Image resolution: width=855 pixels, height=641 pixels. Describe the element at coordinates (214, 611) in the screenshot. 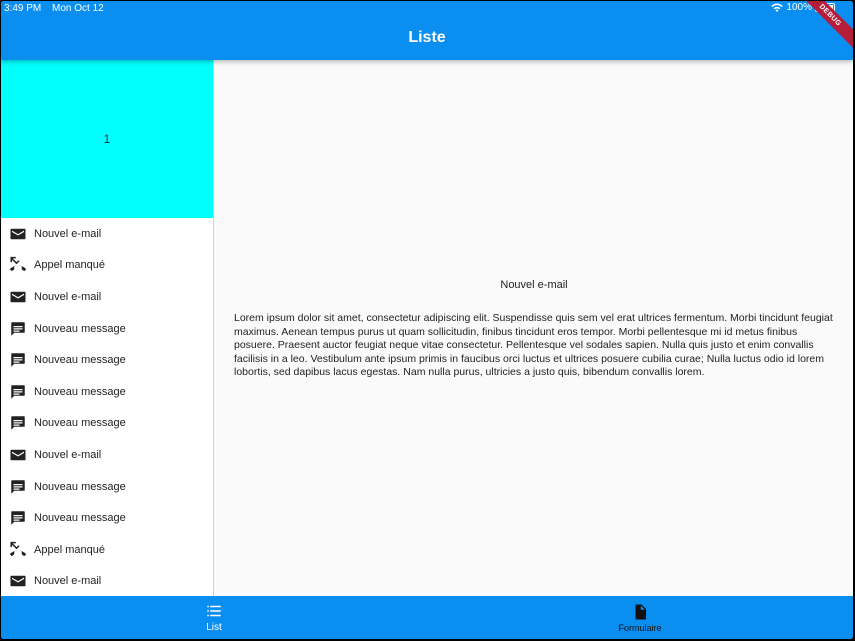

I see `list-icon` at that location.